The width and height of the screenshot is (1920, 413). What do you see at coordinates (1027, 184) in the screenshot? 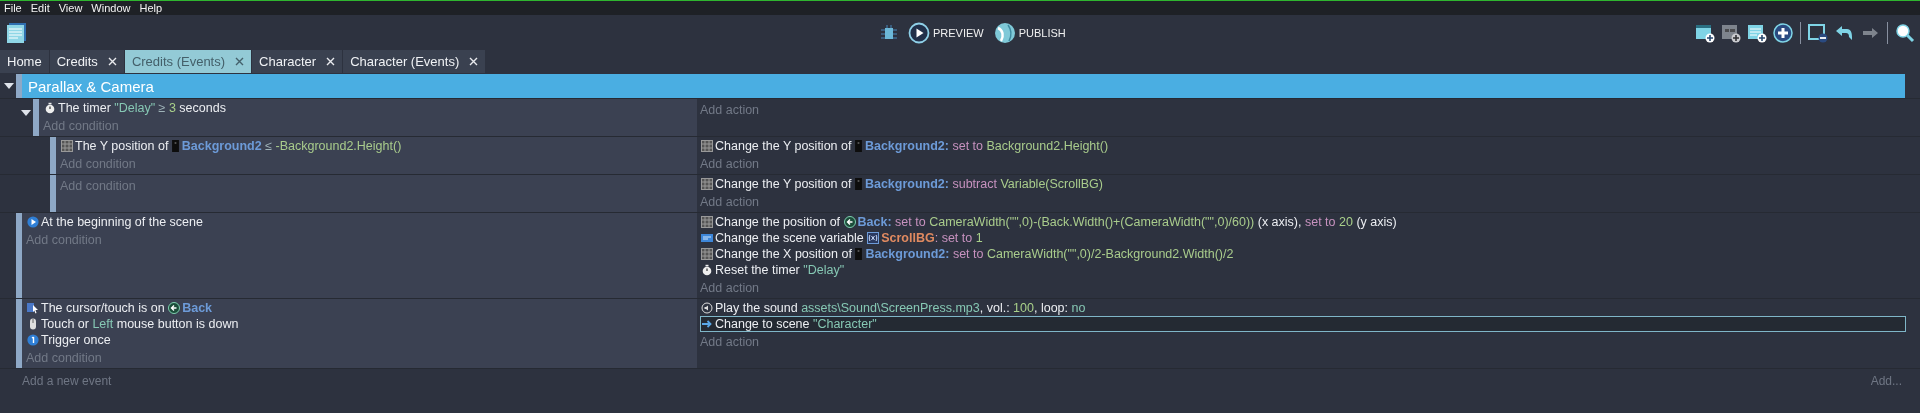
I see `event-text: subtract Variable(ScrollBG)` at bounding box center [1027, 184].